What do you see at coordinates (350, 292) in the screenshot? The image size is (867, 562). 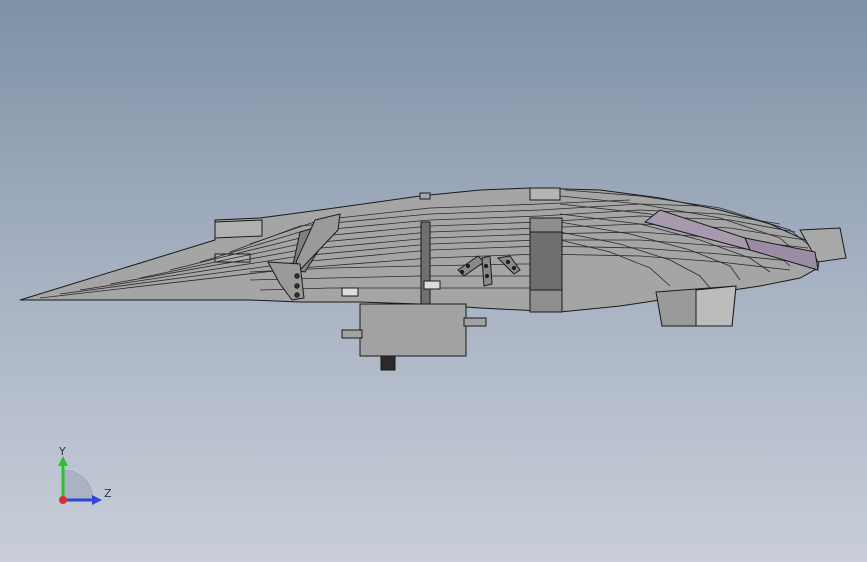 I see `pushrod-front` at bounding box center [350, 292].